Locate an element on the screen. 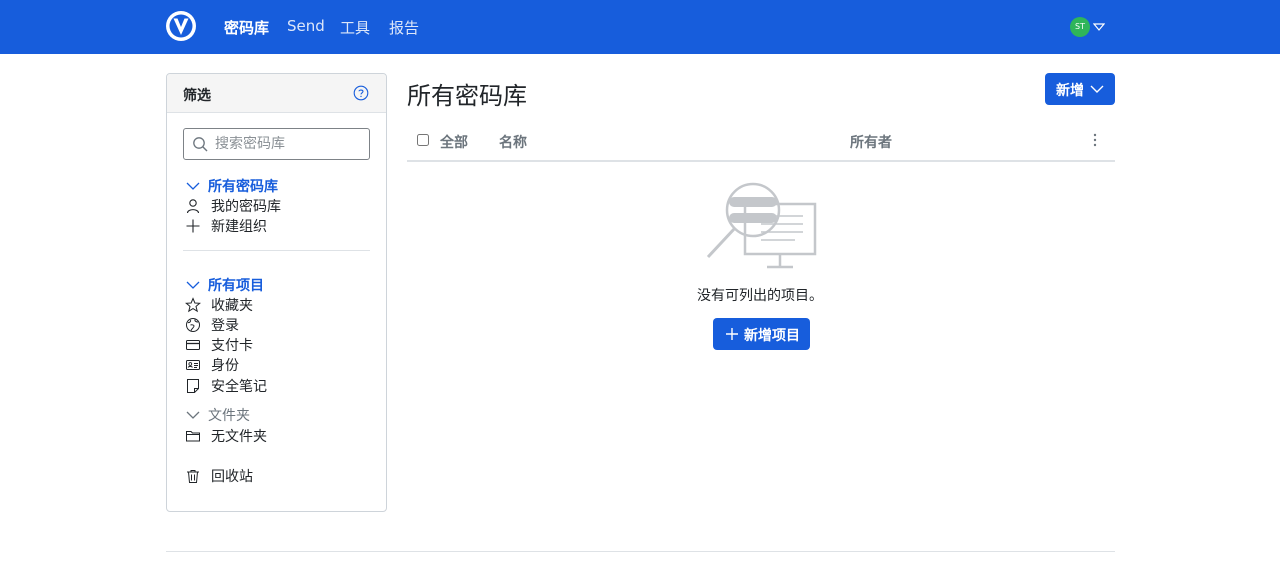  vaults-group-label: 所有密码库 is located at coordinates (243, 187).